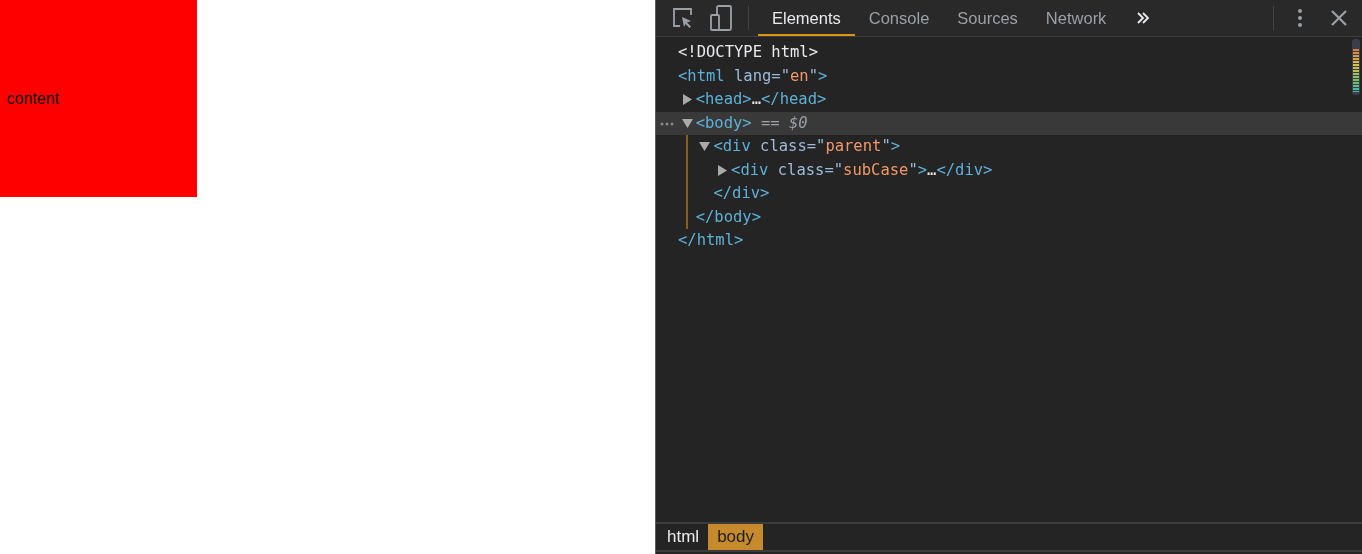  Describe the element at coordinates (1009, 53) in the screenshot. I see `tree-row: <!DOCTYPE html>` at that location.